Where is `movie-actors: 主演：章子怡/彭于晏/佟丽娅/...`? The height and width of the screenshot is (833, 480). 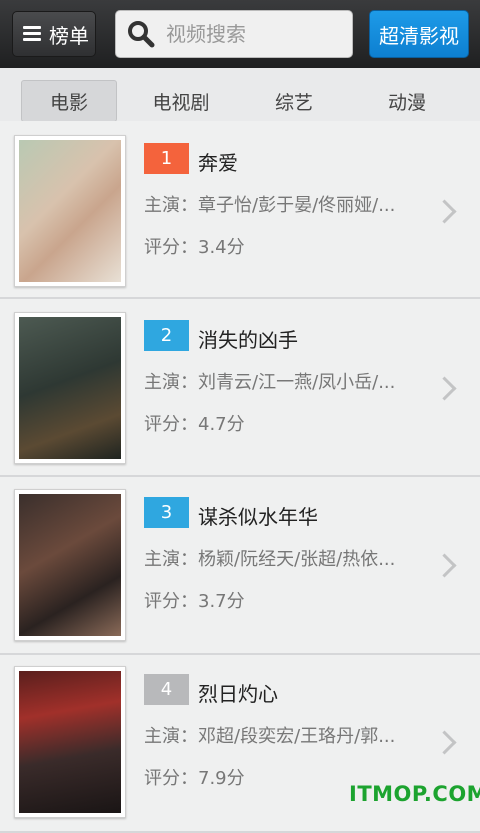
movie-actors: 主演：章子怡/彭于晏/佟丽娅/... is located at coordinates (270, 205).